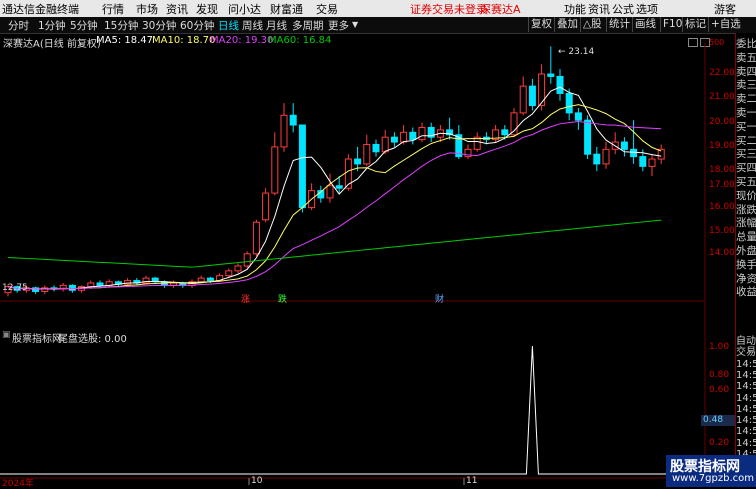 The image size is (756, 489). What do you see at coordinates (252, 25) in the screenshot?
I see `tab-weekly: 周线` at bounding box center [252, 25].